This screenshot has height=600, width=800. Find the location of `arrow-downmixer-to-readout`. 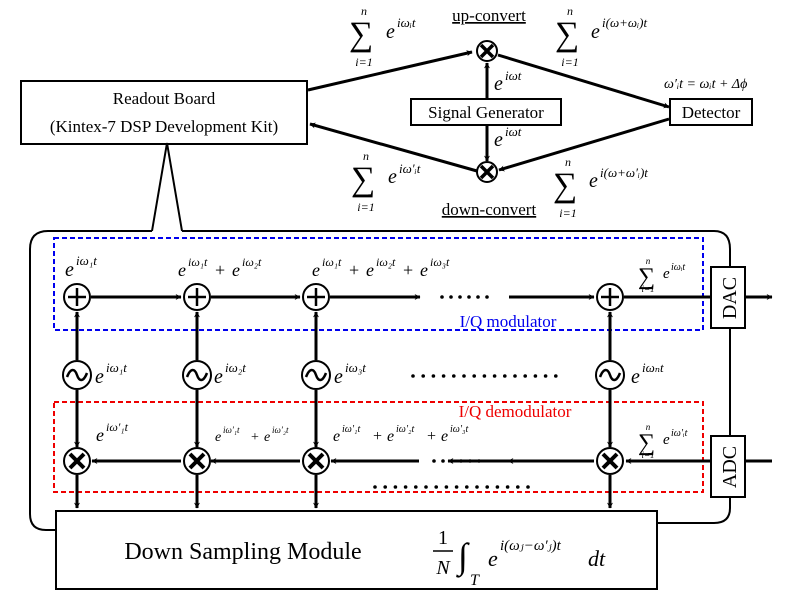

arrow-downmixer-to-readout is located at coordinates (393, 147).